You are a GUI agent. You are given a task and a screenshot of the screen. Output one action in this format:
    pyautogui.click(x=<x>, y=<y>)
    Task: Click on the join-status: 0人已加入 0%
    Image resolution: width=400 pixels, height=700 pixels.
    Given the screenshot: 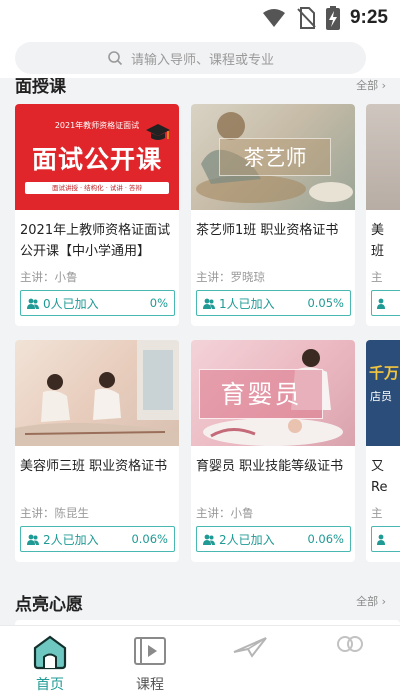 What is the action you would take?
    pyautogui.click(x=97, y=303)
    